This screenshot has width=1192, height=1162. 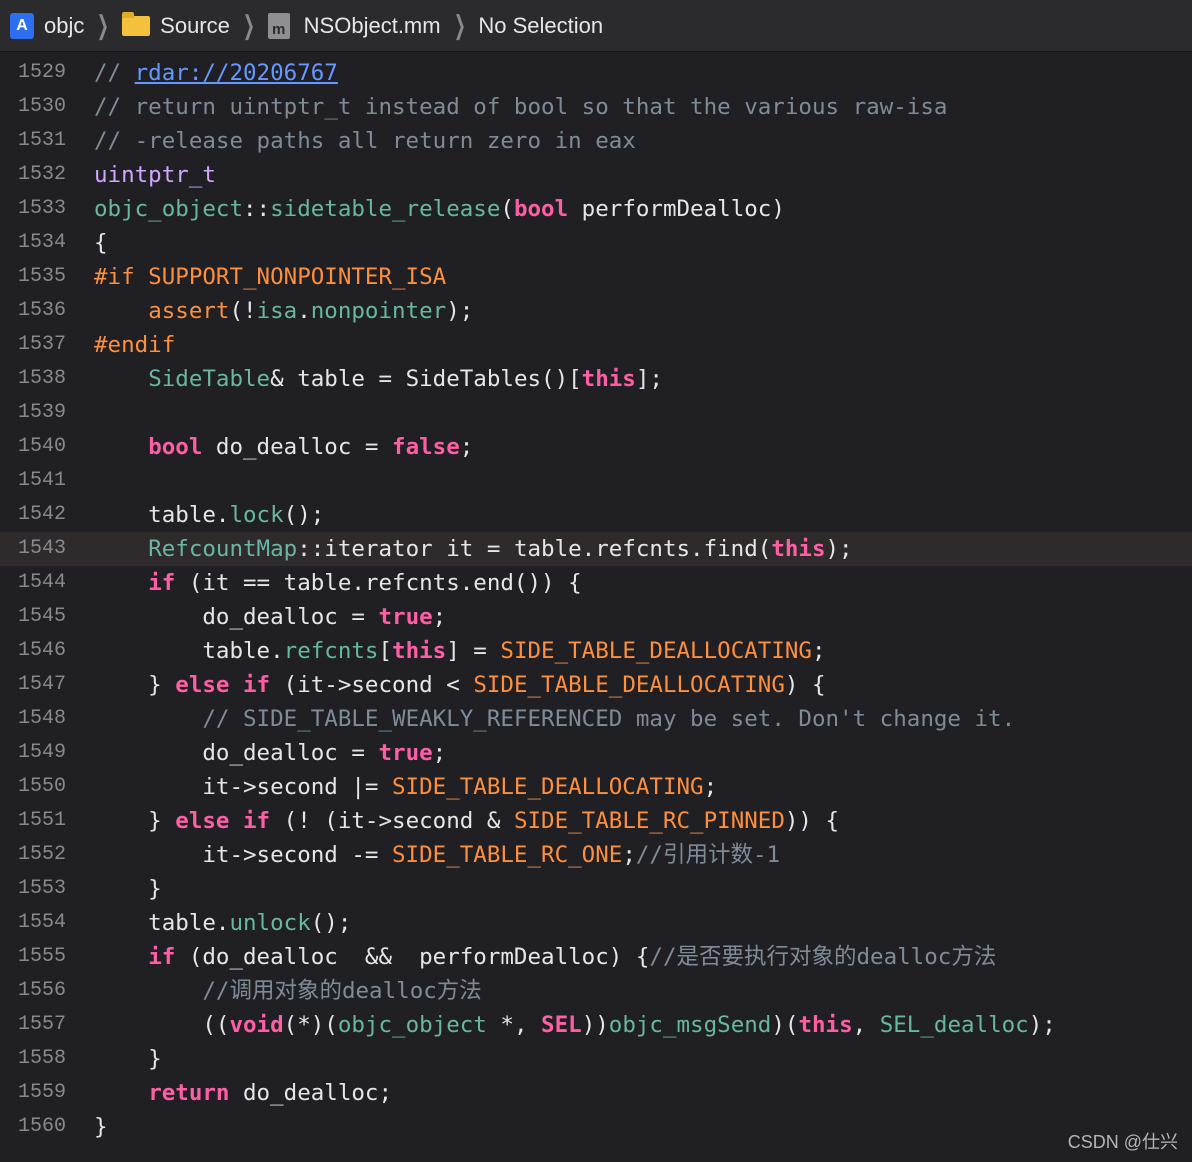 What do you see at coordinates (257, 209) in the screenshot?
I see `code-token: ::` at bounding box center [257, 209].